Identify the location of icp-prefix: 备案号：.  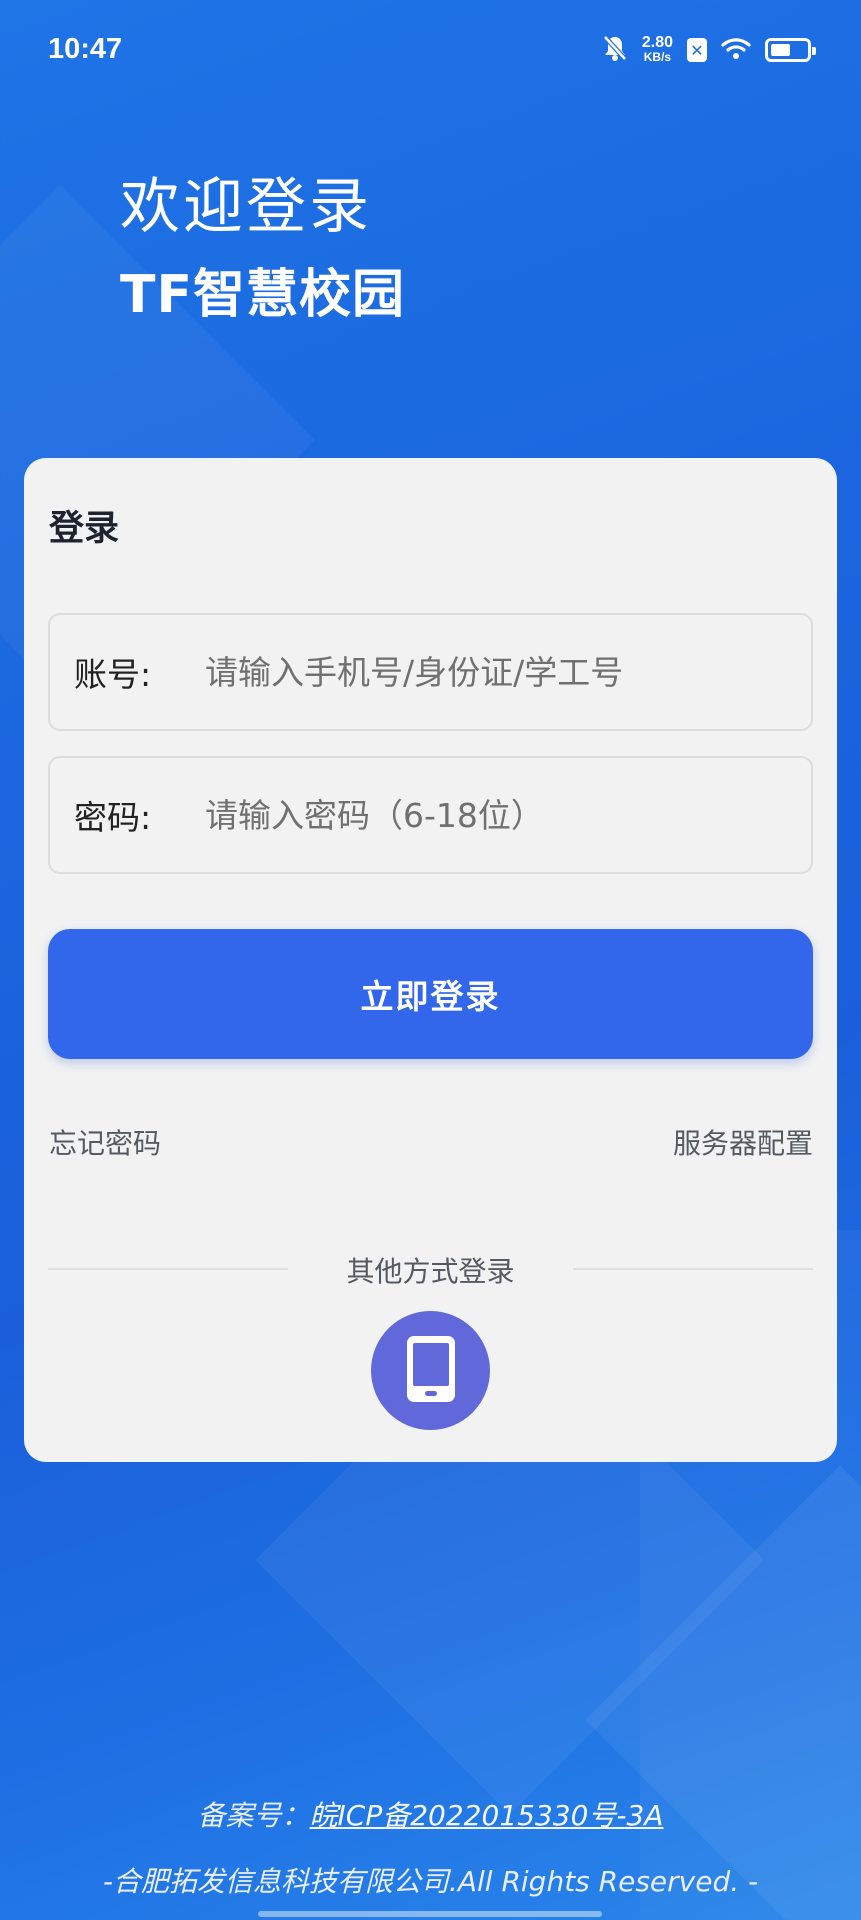
(253, 1815).